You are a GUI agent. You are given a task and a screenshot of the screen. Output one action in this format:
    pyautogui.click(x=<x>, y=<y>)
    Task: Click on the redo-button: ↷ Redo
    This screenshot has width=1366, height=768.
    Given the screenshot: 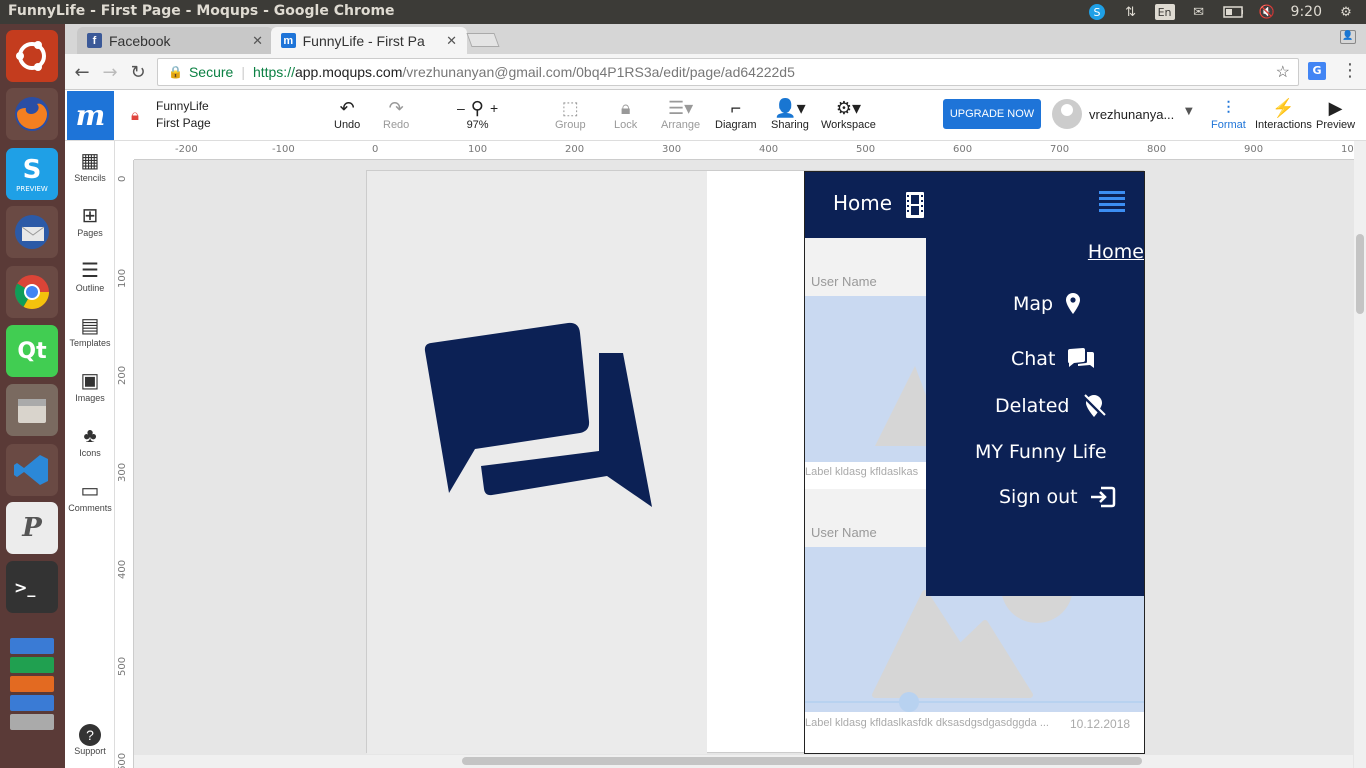 What is the action you would take?
    pyautogui.click(x=396, y=114)
    